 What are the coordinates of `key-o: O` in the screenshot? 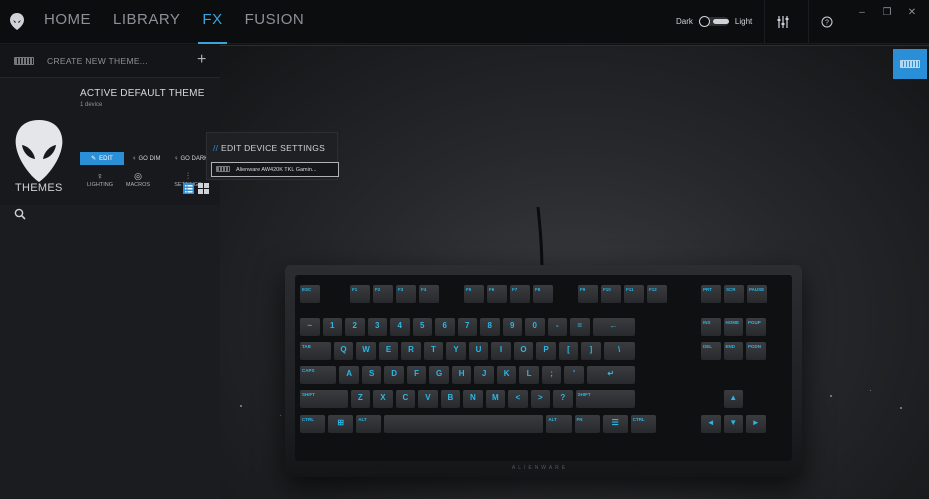 It's located at (523, 351).